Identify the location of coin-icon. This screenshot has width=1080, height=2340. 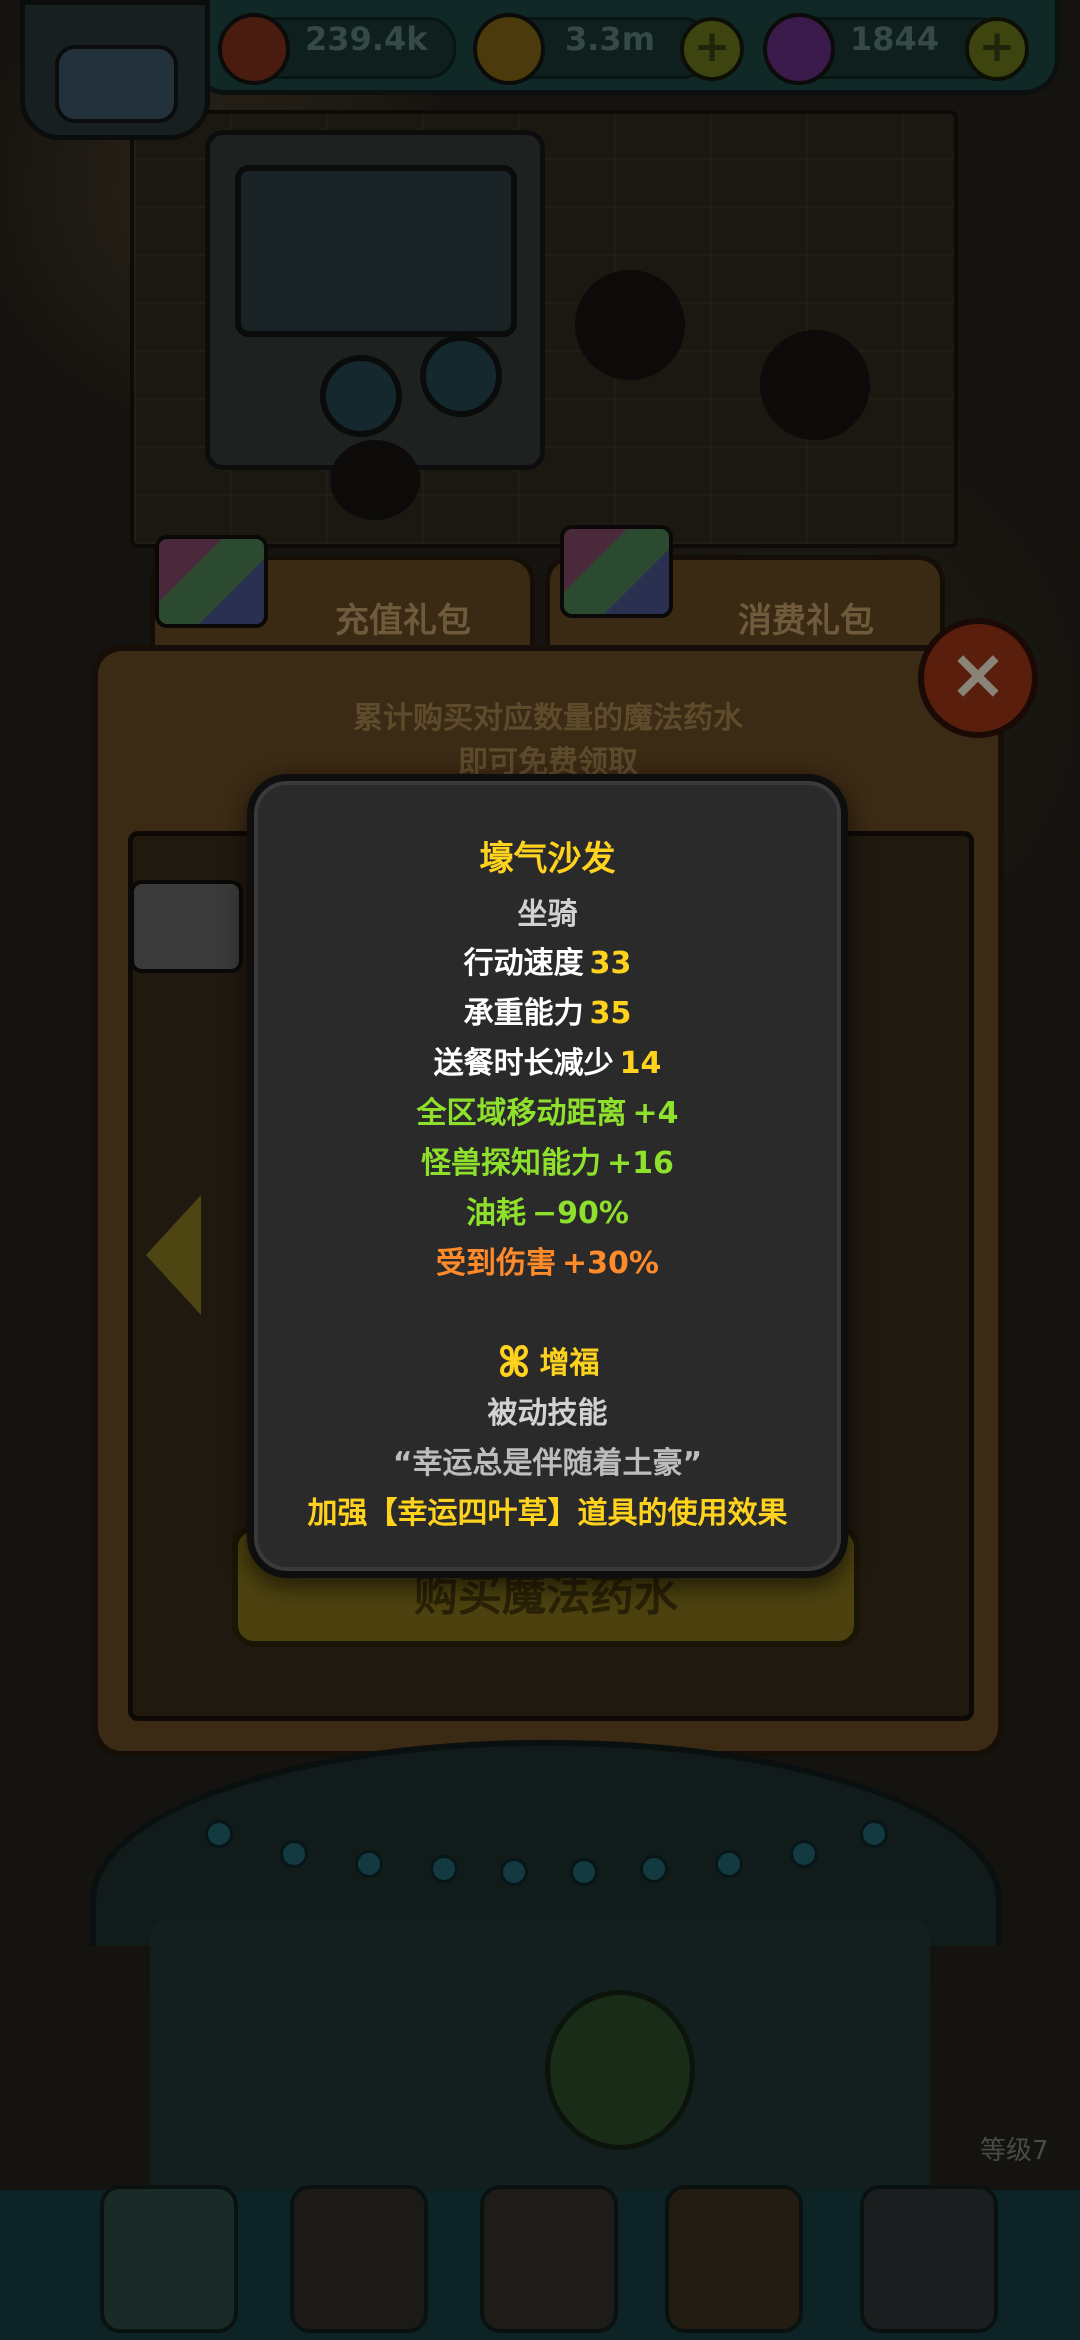
(509, 49).